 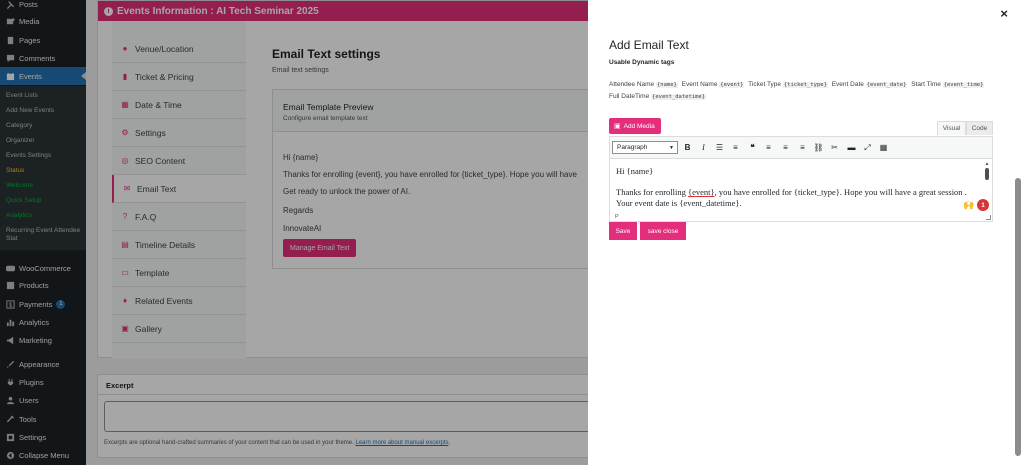 What do you see at coordinates (983, 205) in the screenshot?
I see `grammar-issue-badge: 1` at bounding box center [983, 205].